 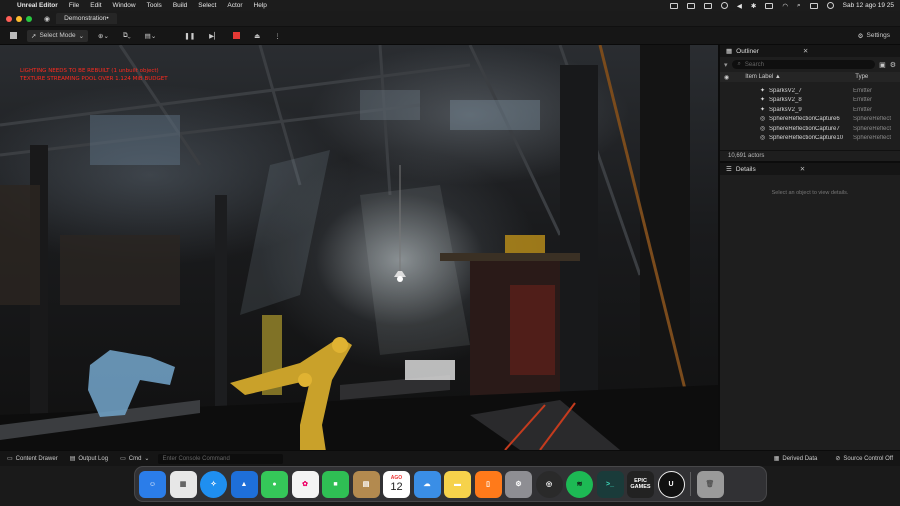 I want to click on cmd-dropdown: ▭ Cmd ⌄, so click(x=134, y=459).